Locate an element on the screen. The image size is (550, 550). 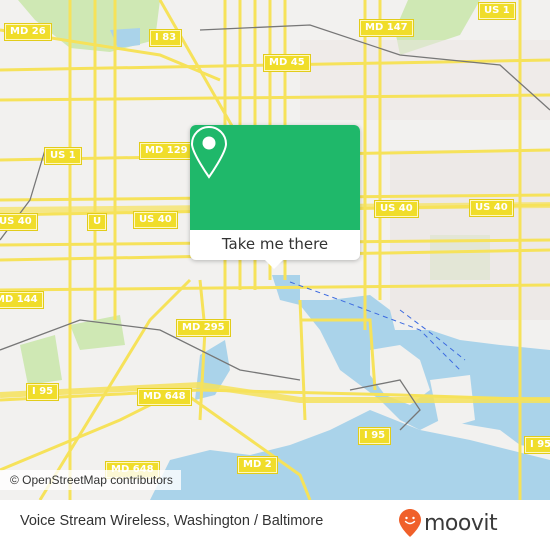
route-shield-md26: MD 26 is located at coordinates (28, 32).